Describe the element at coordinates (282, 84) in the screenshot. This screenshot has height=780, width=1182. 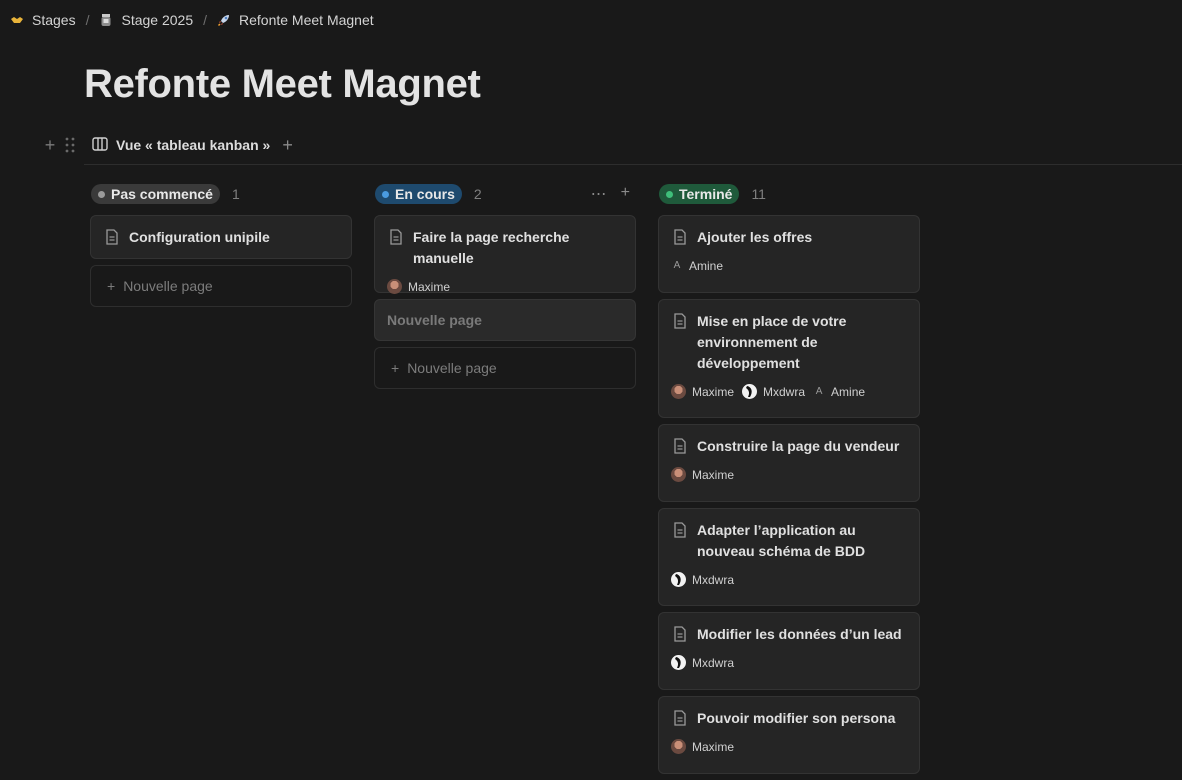
I see `page-title: Refonte Meet Magnet` at that location.